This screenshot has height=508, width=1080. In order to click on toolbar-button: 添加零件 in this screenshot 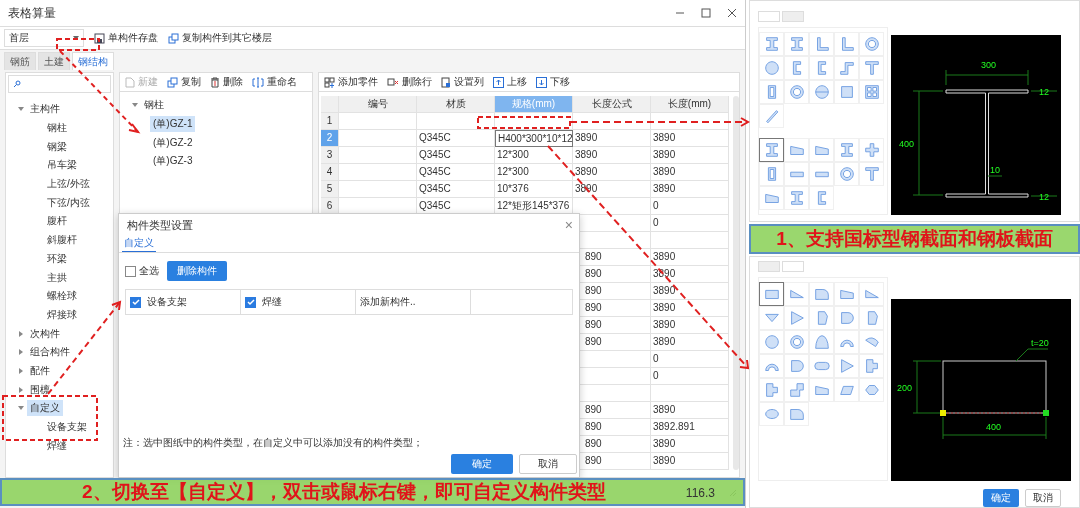, I will do `click(351, 82)`.